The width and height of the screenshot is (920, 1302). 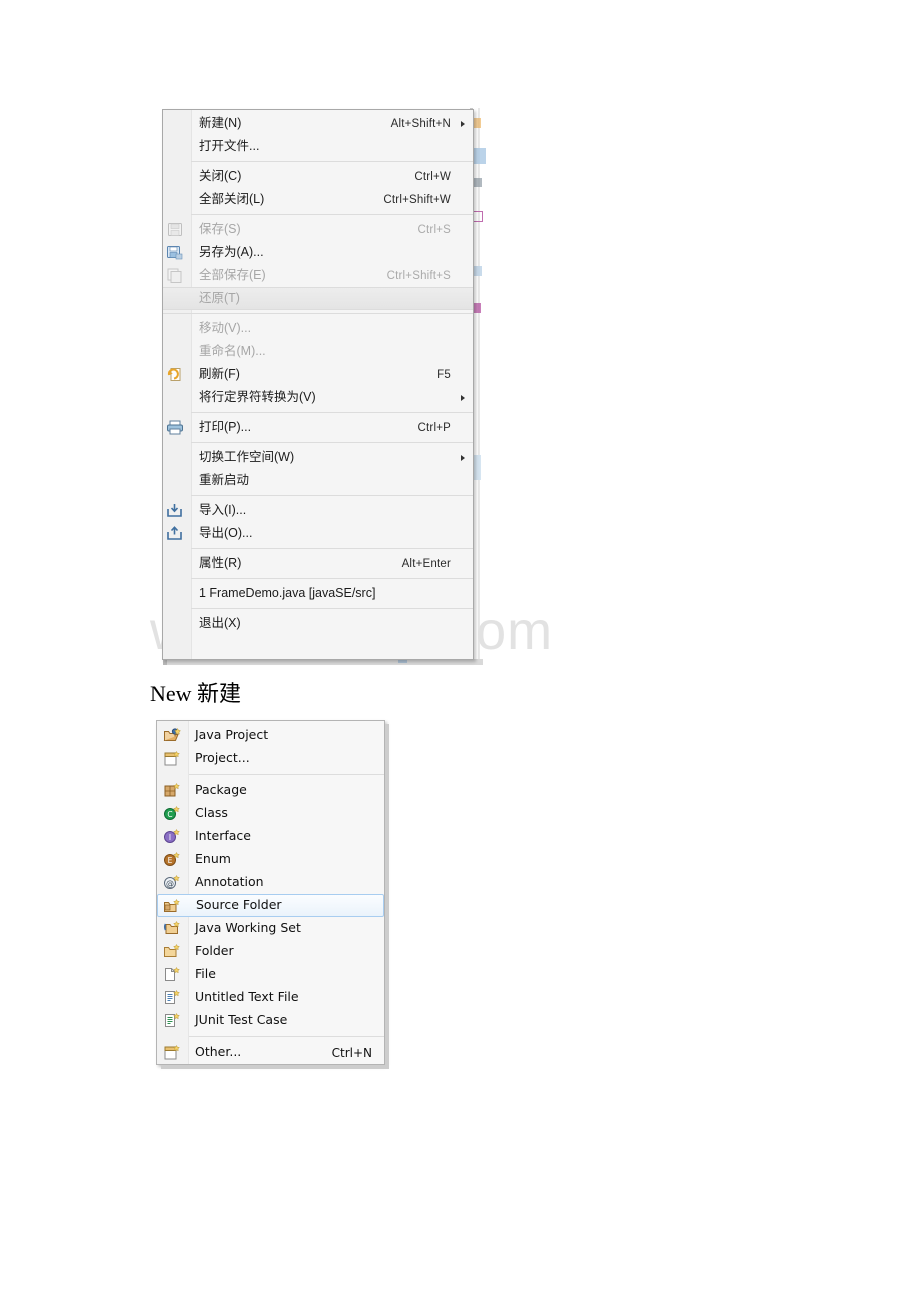 What do you see at coordinates (270, 882) in the screenshot?
I see `new-item-annotation: @ Annotation` at bounding box center [270, 882].